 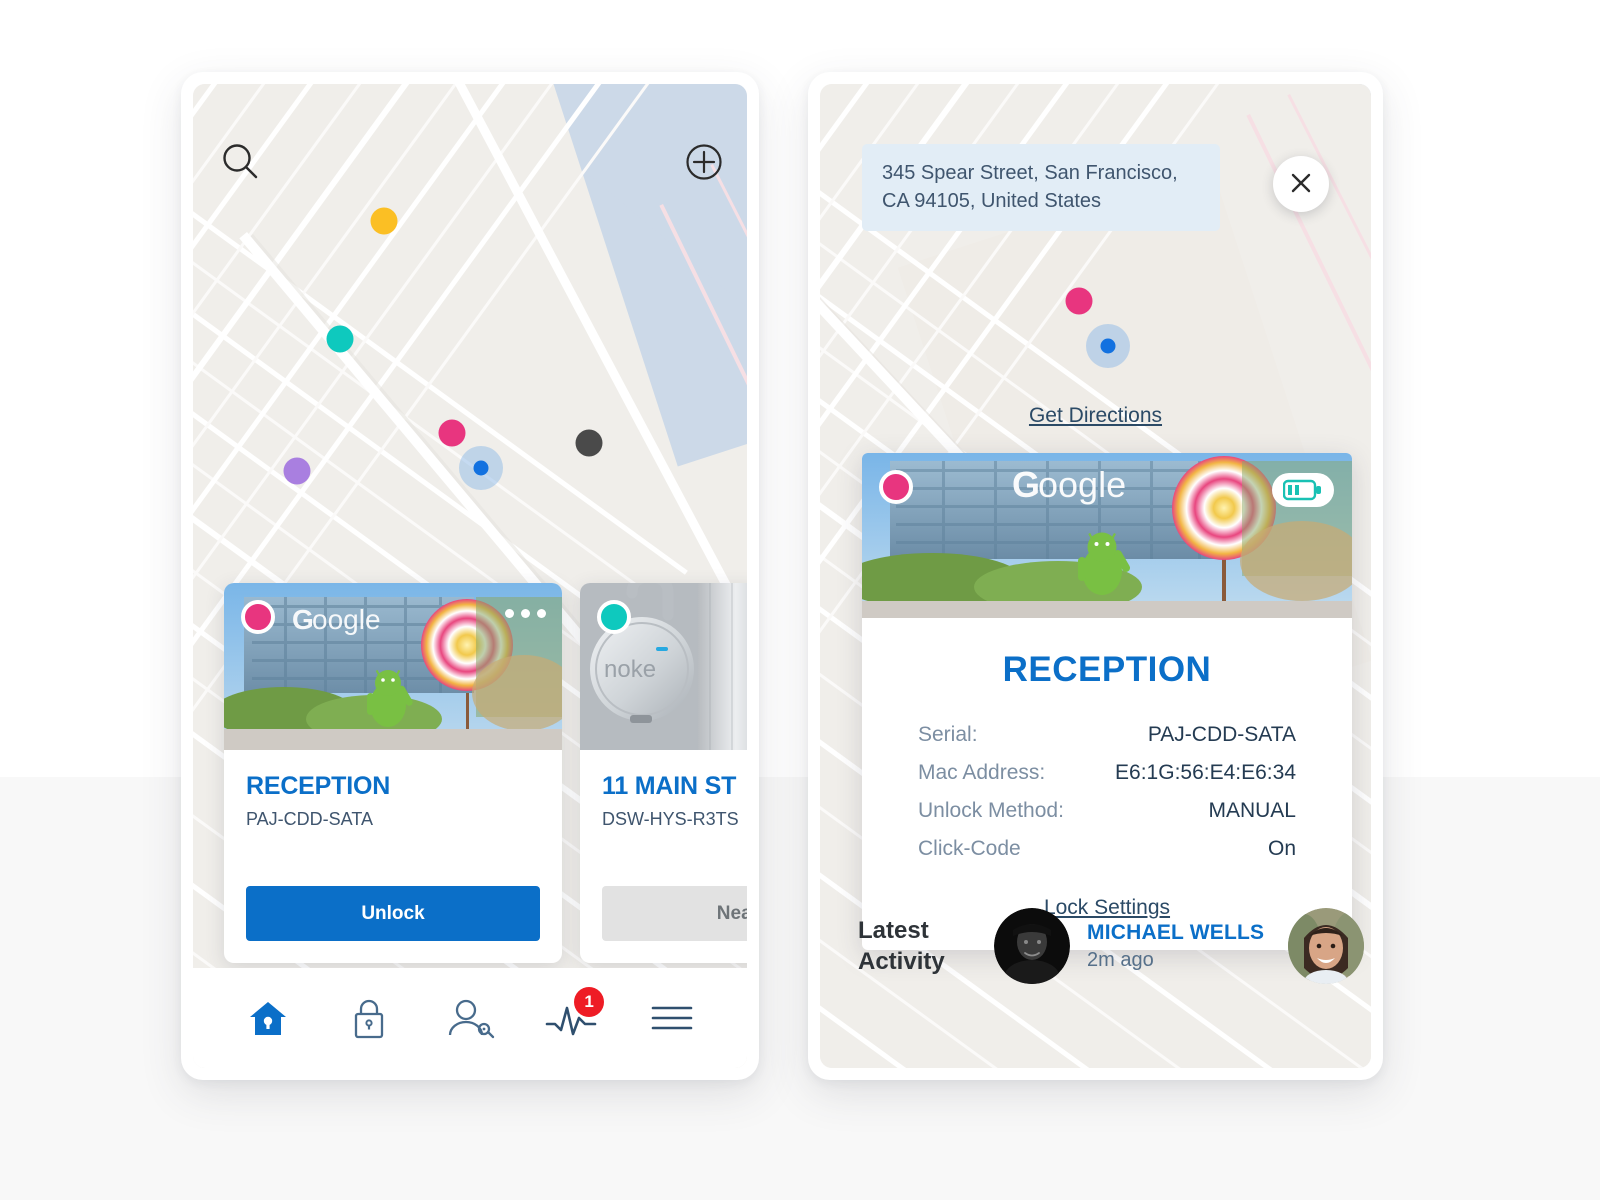 I want to click on lock-card-body: 11 MAIN ST DSW-HYS-R3TS, so click(x=663, y=818).